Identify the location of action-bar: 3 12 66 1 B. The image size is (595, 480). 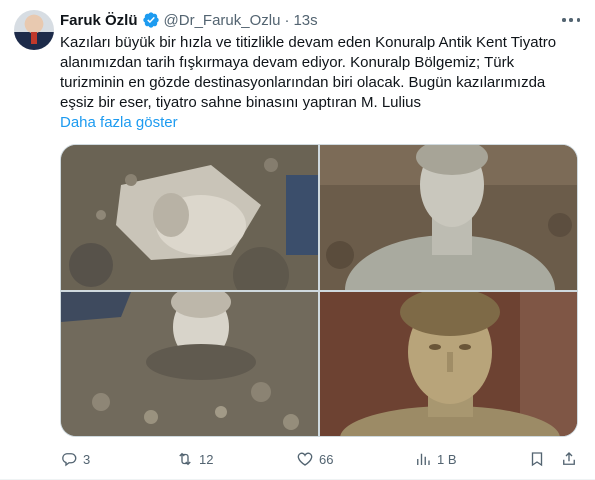
(320, 459).